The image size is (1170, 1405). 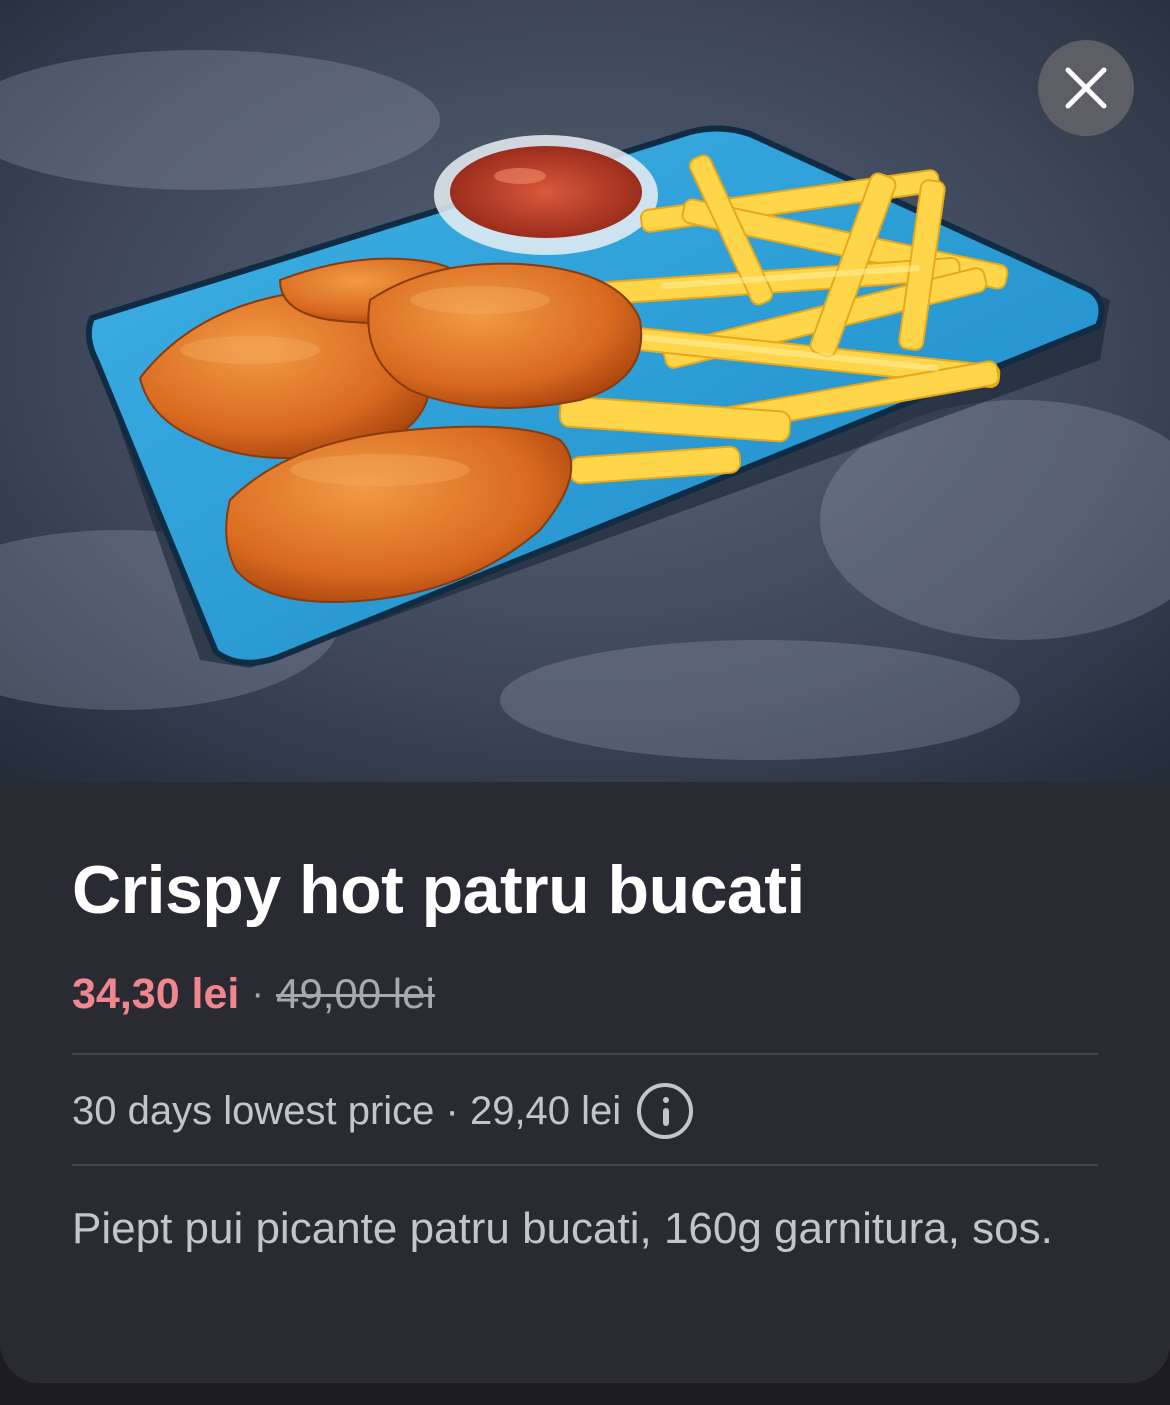 I want to click on info-icon, so click(x=665, y=1111).